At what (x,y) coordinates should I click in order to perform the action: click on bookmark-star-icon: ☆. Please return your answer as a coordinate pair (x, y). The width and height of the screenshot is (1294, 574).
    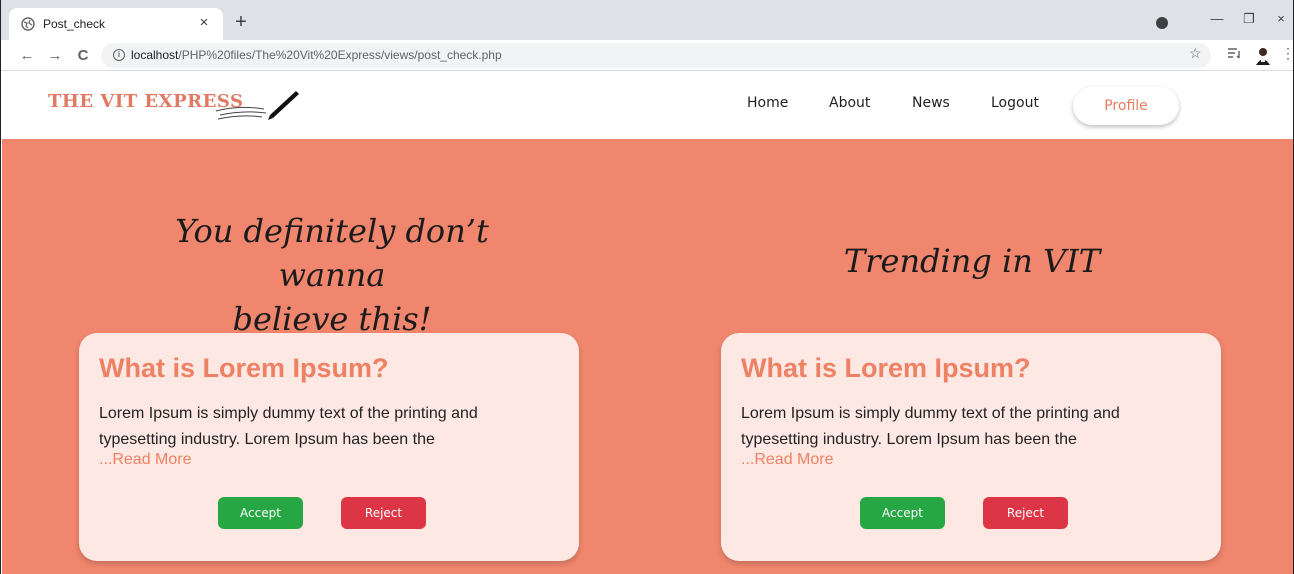
    Looking at the image, I should click on (1195, 53).